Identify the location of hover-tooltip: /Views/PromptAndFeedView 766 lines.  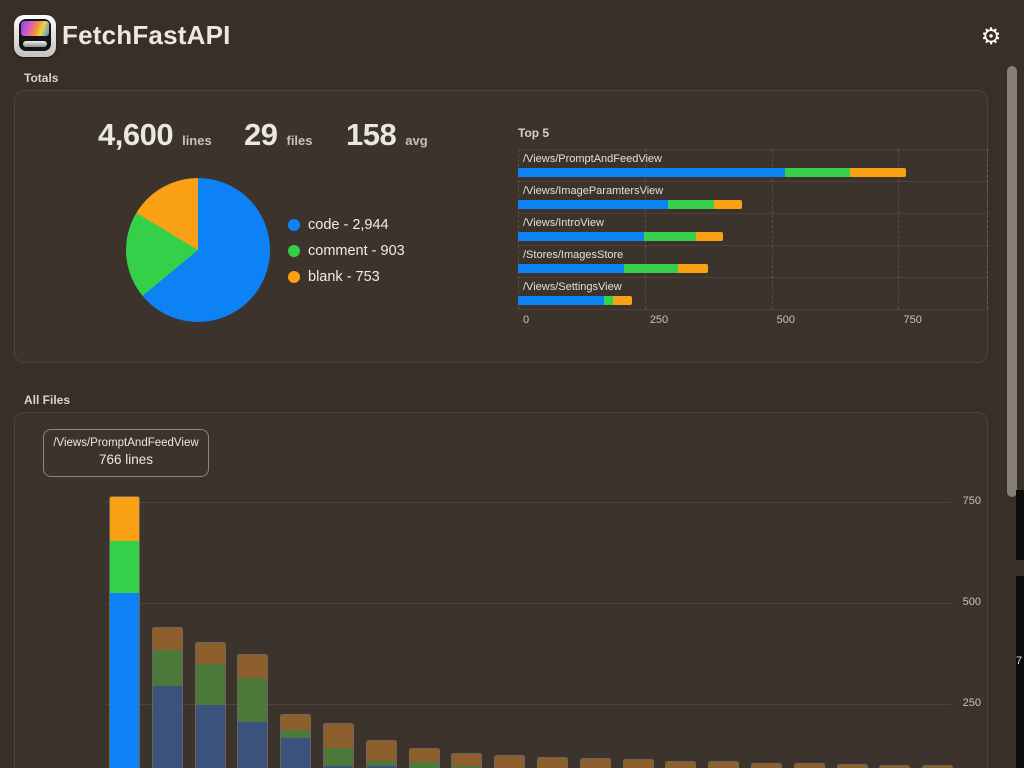
(126, 453).